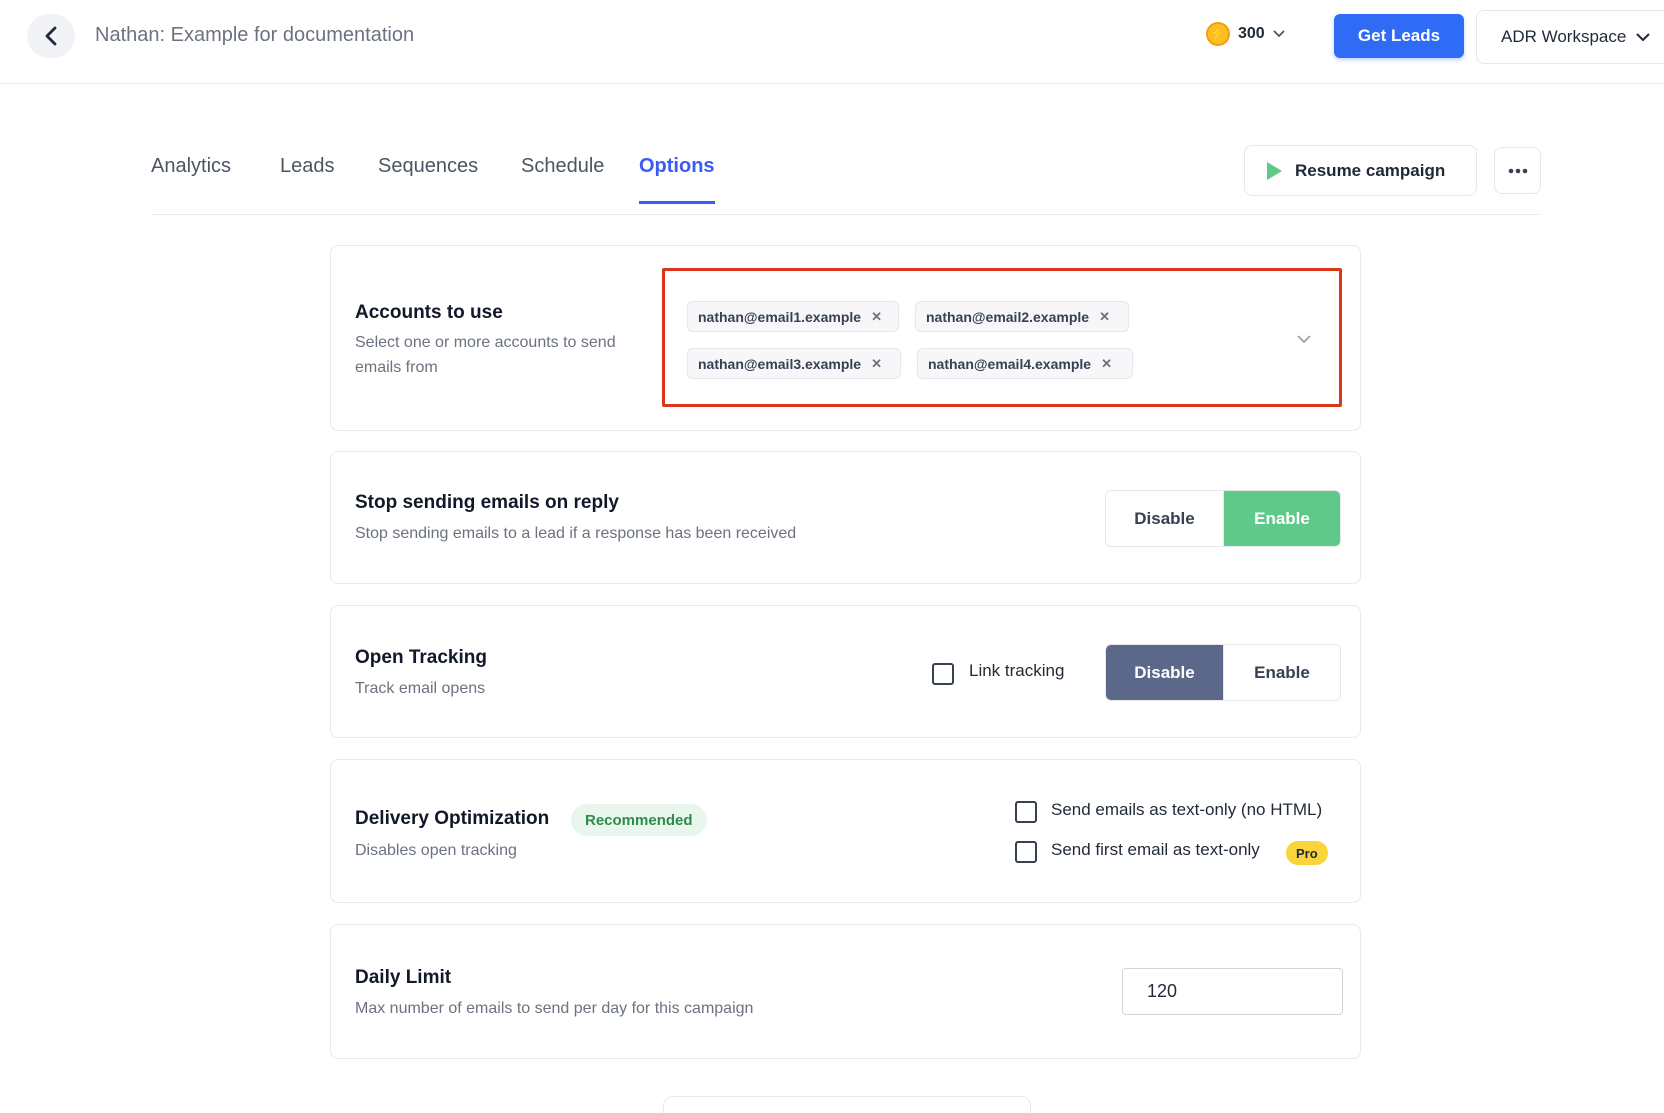 The height and width of the screenshot is (1113, 1664). Describe the element at coordinates (436, 850) in the screenshot. I see `delivery-description: Disables open tracking` at that location.